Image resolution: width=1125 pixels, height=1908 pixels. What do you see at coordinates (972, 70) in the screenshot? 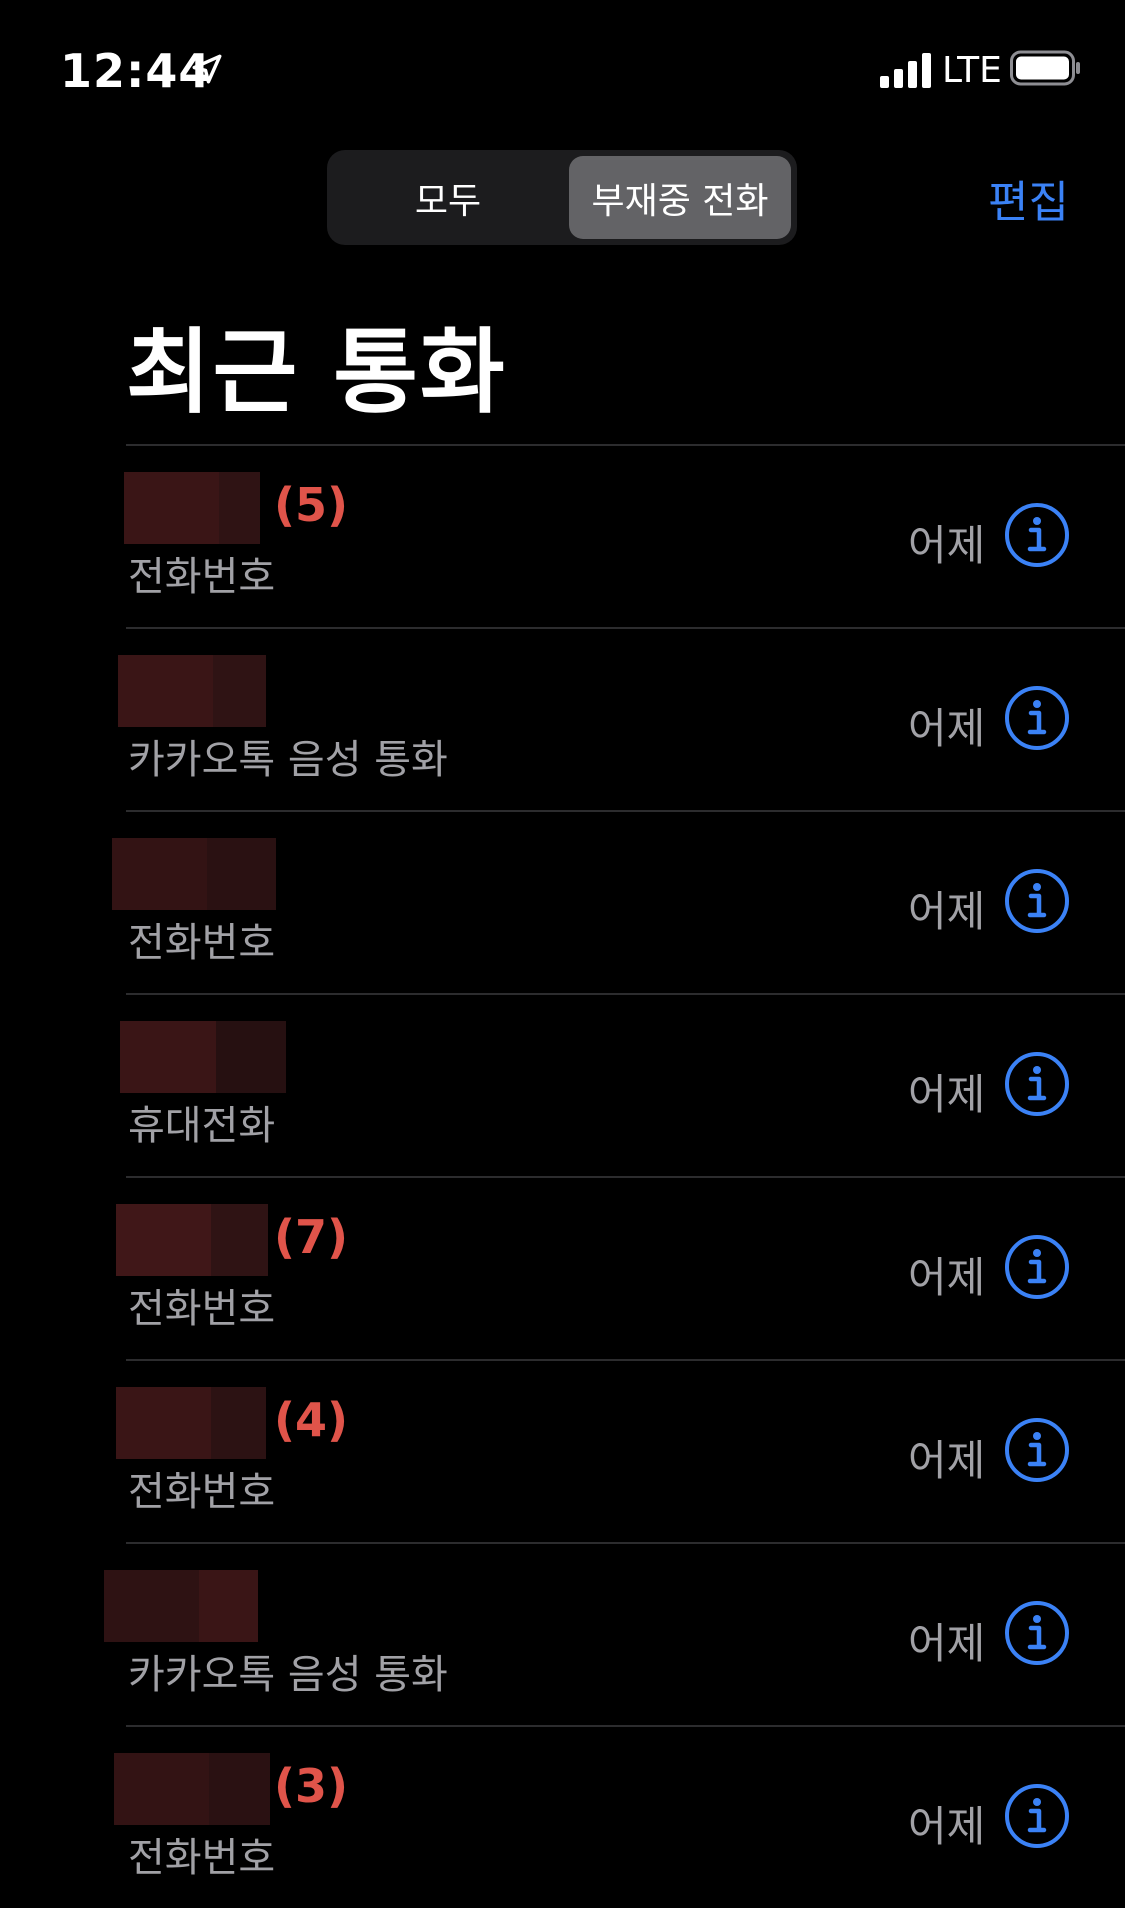
I see `network-type-label: LTE` at bounding box center [972, 70].